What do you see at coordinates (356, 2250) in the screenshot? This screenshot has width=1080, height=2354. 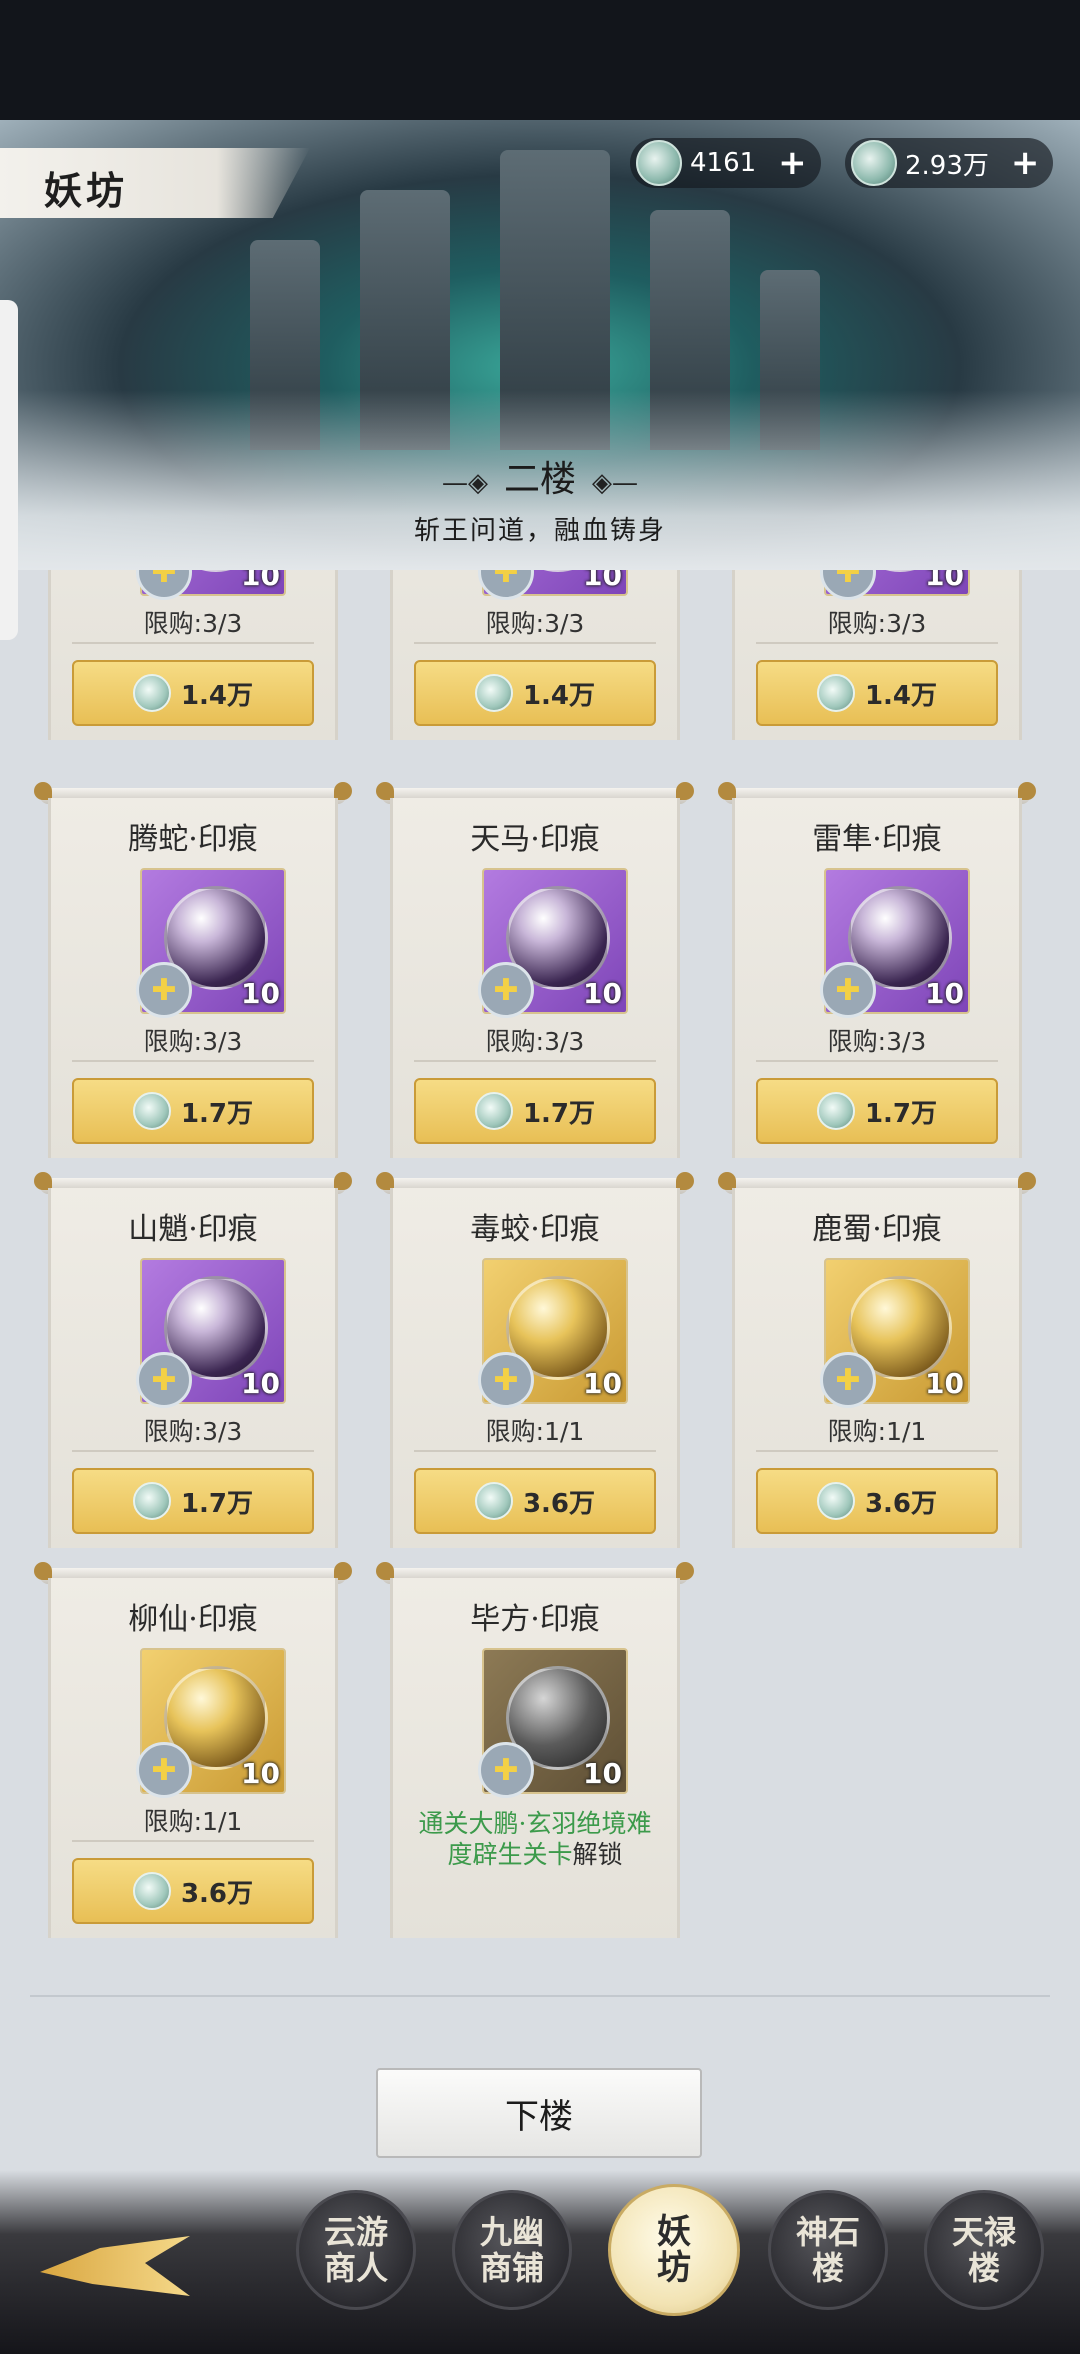 I see `nav-cloud-merchant: 云游 商人` at bounding box center [356, 2250].